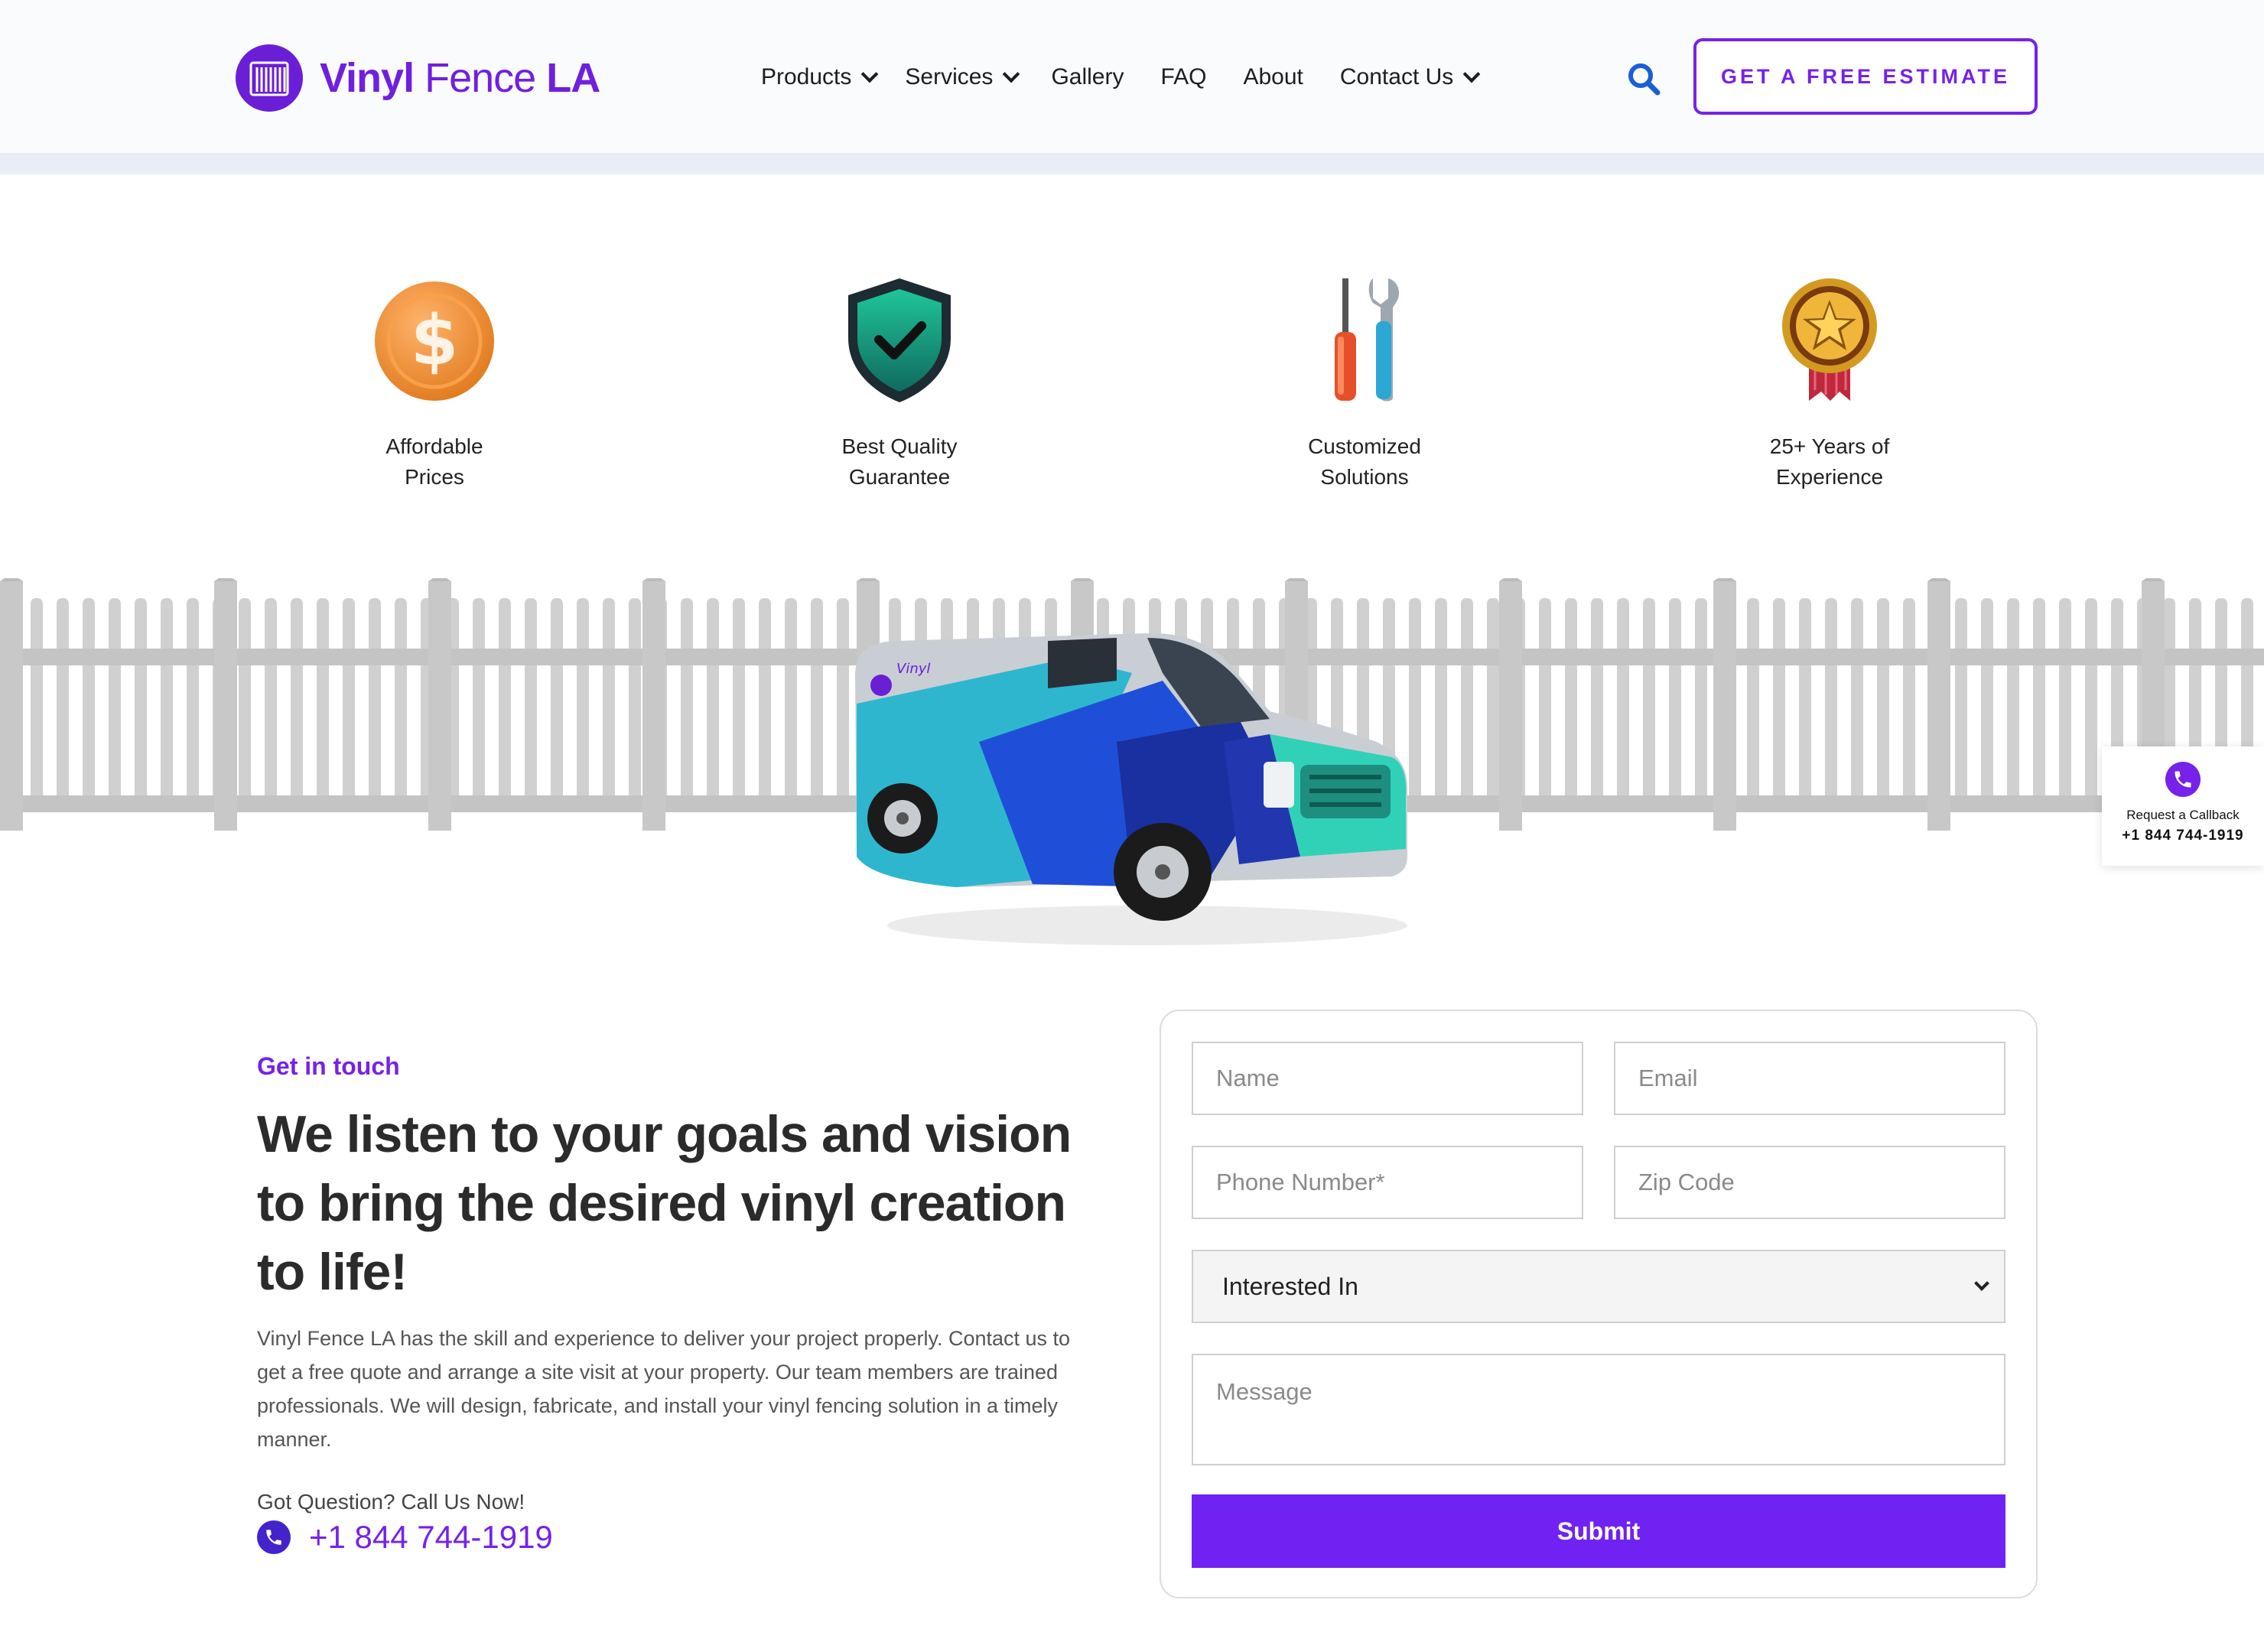  What do you see at coordinates (1290, 1286) in the screenshot?
I see `interested-in-value: Interested In` at bounding box center [1290, 1286].